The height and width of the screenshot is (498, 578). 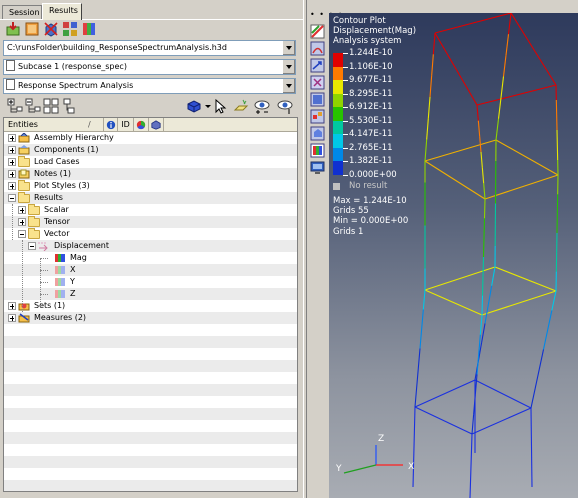 I want to click on tree-row: Plot Styles (3), so click(x=150, y=186).